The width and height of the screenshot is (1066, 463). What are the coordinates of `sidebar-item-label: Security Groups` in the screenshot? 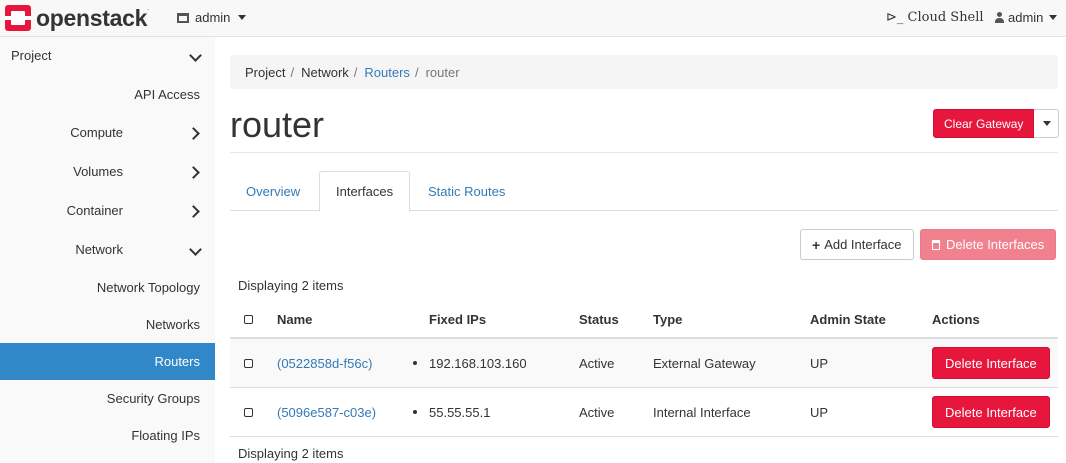 It's located at (153, 398).